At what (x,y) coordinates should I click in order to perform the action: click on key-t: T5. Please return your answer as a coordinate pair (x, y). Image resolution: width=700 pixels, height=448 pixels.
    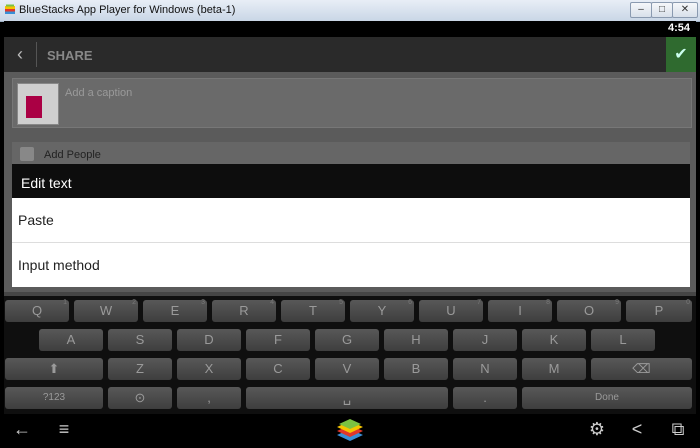
    Looking at the image, I should click on (313, 310).